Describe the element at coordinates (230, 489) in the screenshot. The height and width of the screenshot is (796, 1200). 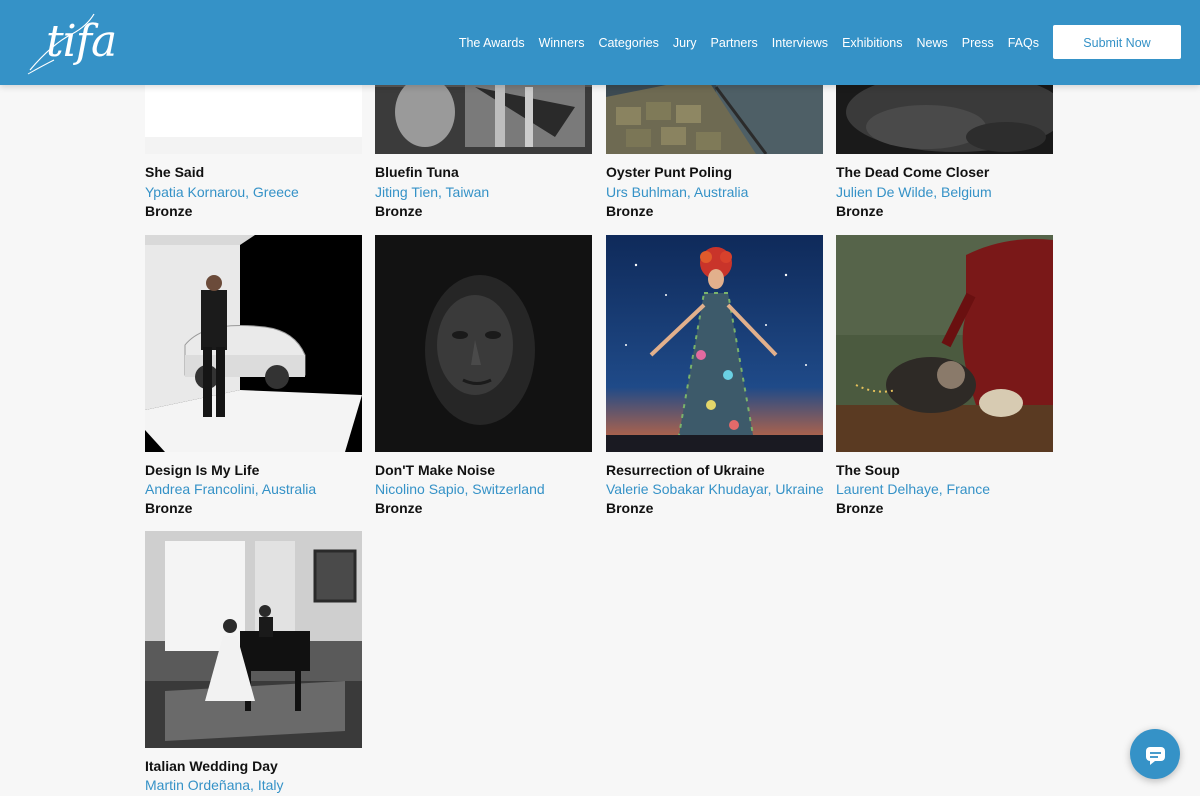
I see `entry-author: Andrea Francolini, Australia` at that location.